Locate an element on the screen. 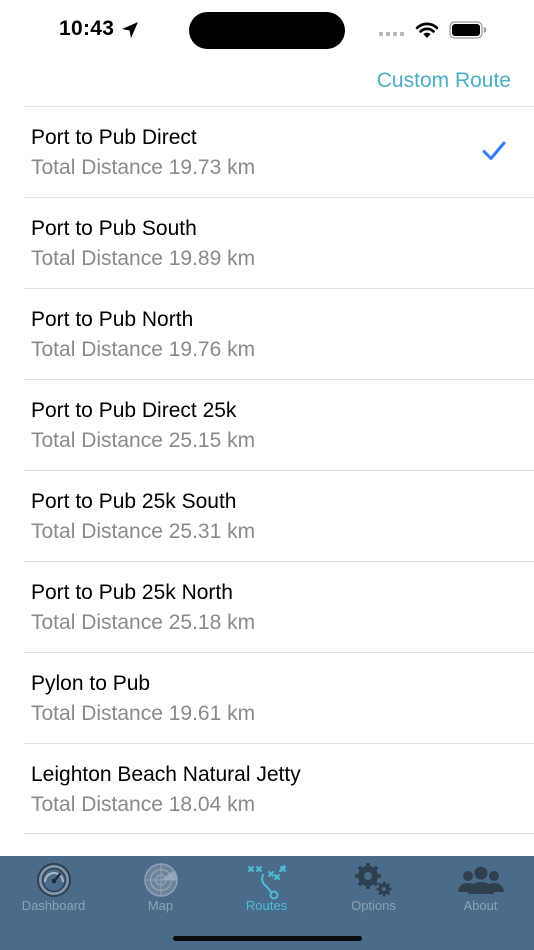 The width and height of the screenshot is (534, 950). dynamic-island is located at coordinates (267, 30).